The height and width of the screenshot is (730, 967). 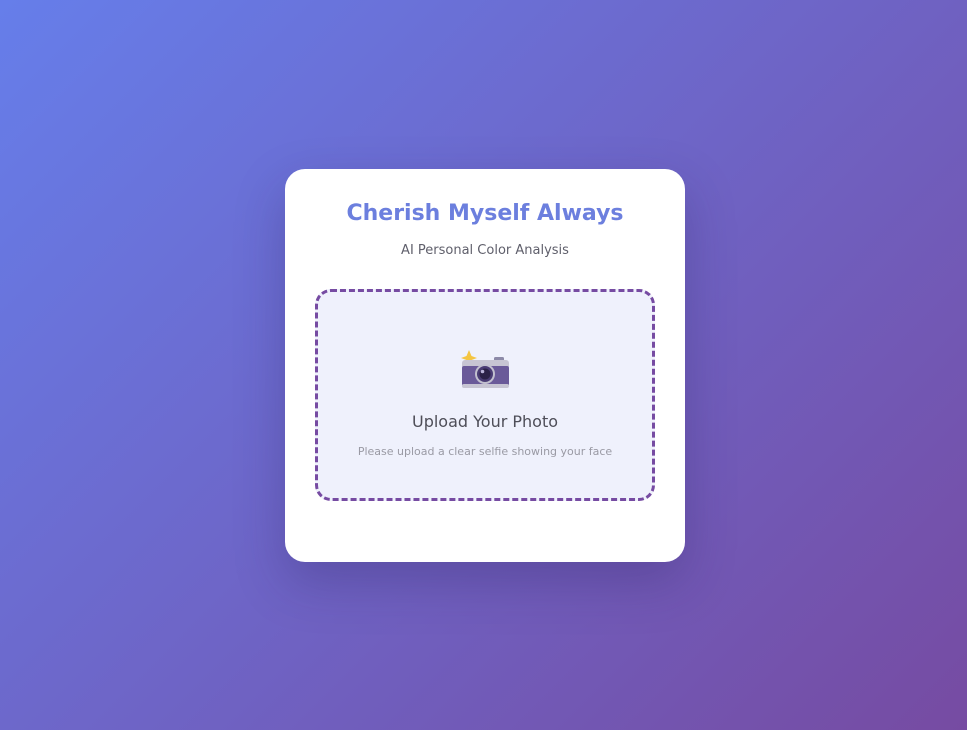 I want to click on camera-with-flash-icon, so click(x=485, y=369).